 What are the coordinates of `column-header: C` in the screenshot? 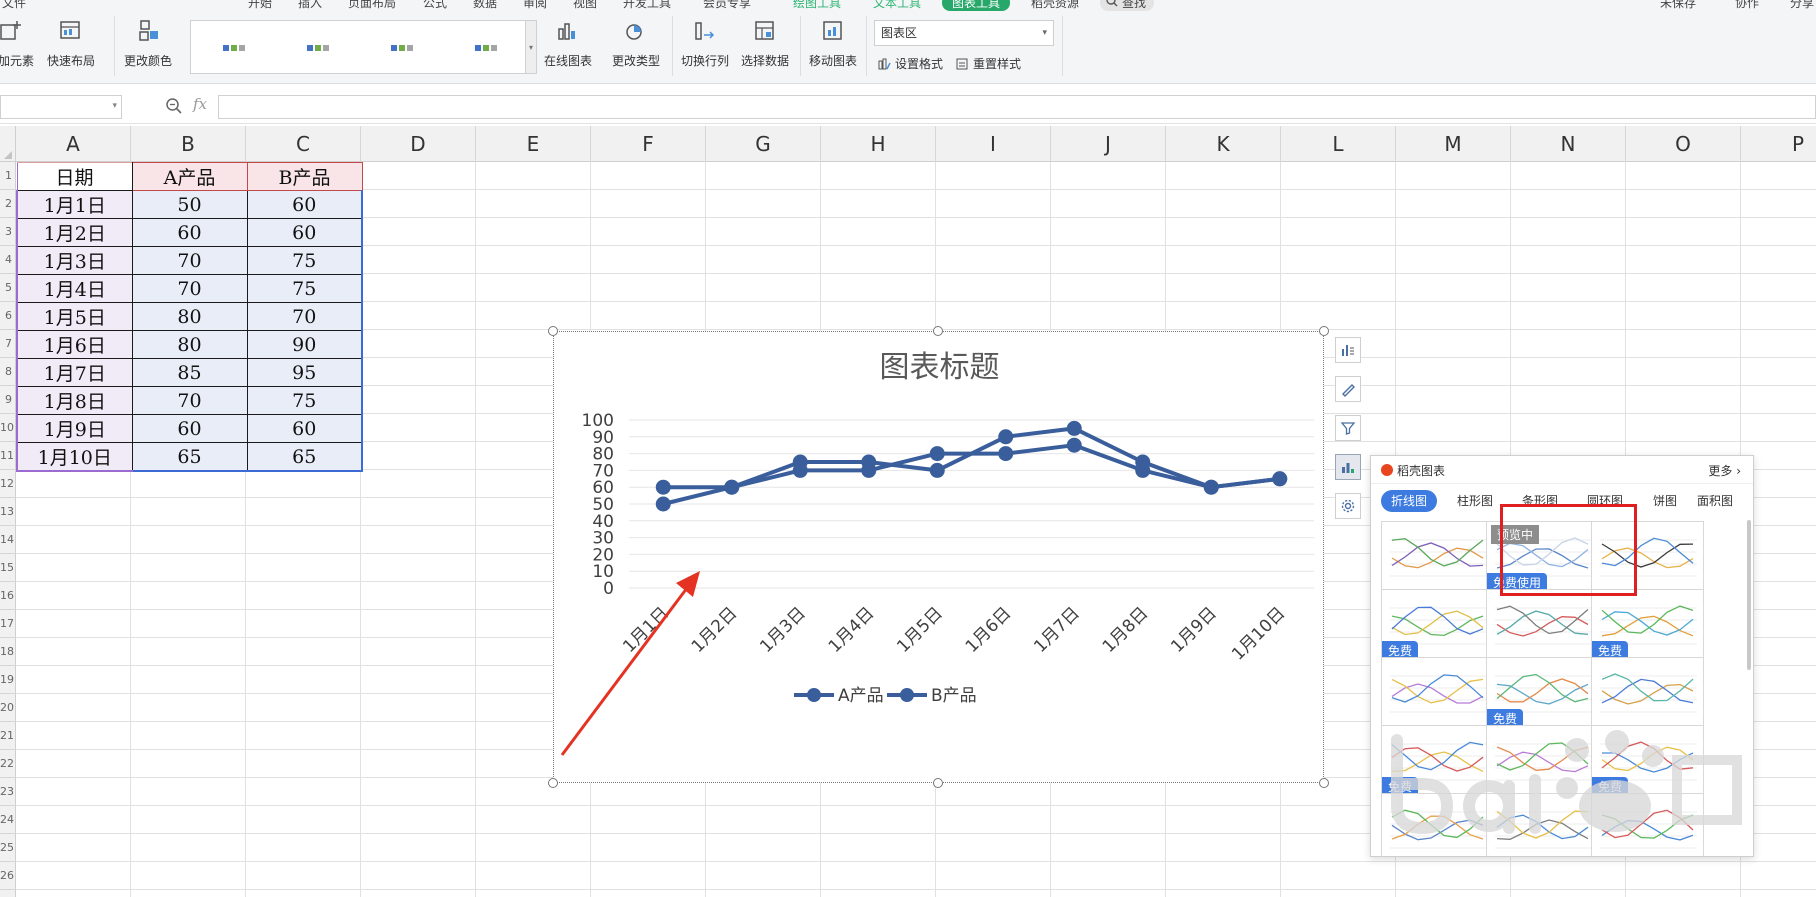 It's located at (303, 144).